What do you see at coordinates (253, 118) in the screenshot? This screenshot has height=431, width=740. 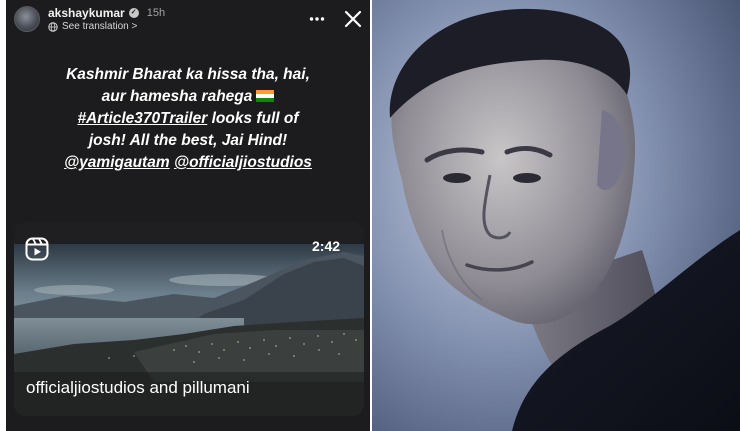 I see `caption-text: looks full of` at bounding box center [253, 118].